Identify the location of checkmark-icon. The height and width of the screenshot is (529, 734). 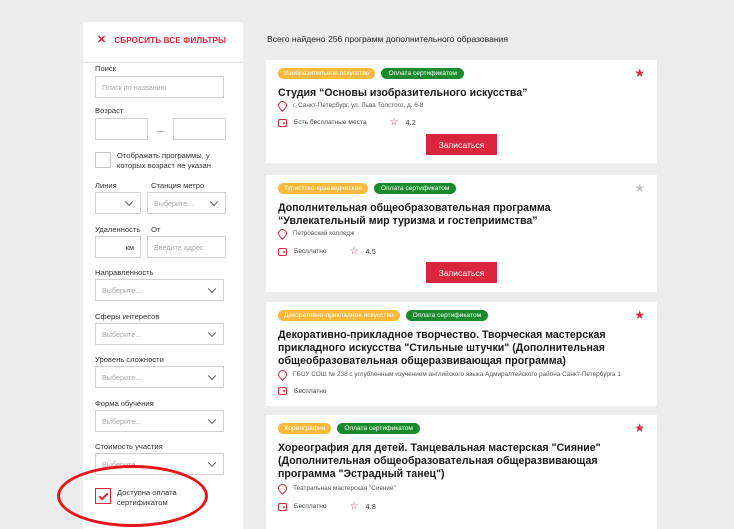
(103, 495).